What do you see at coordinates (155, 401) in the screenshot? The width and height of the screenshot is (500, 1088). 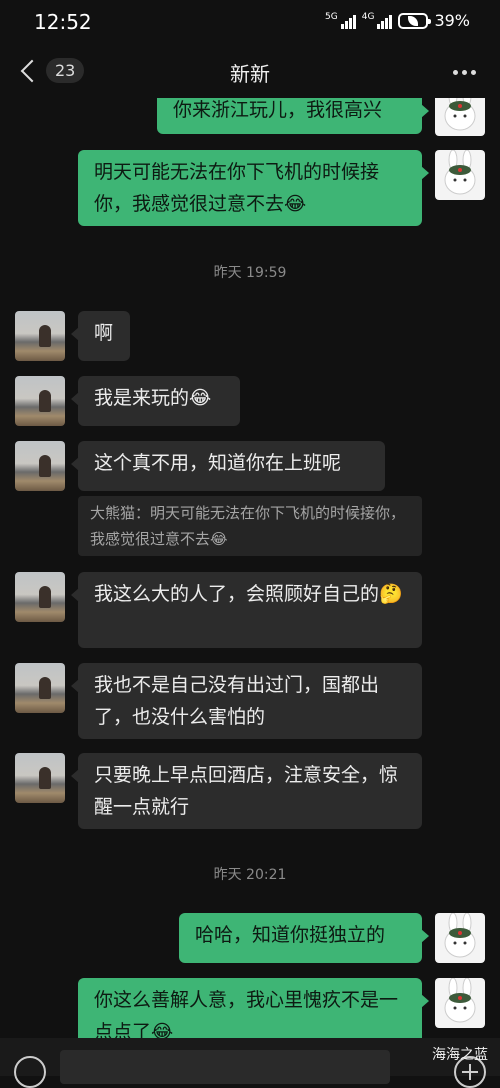 I see `contact-message: 我是来玩的😂` at bounding box center [155, 401].